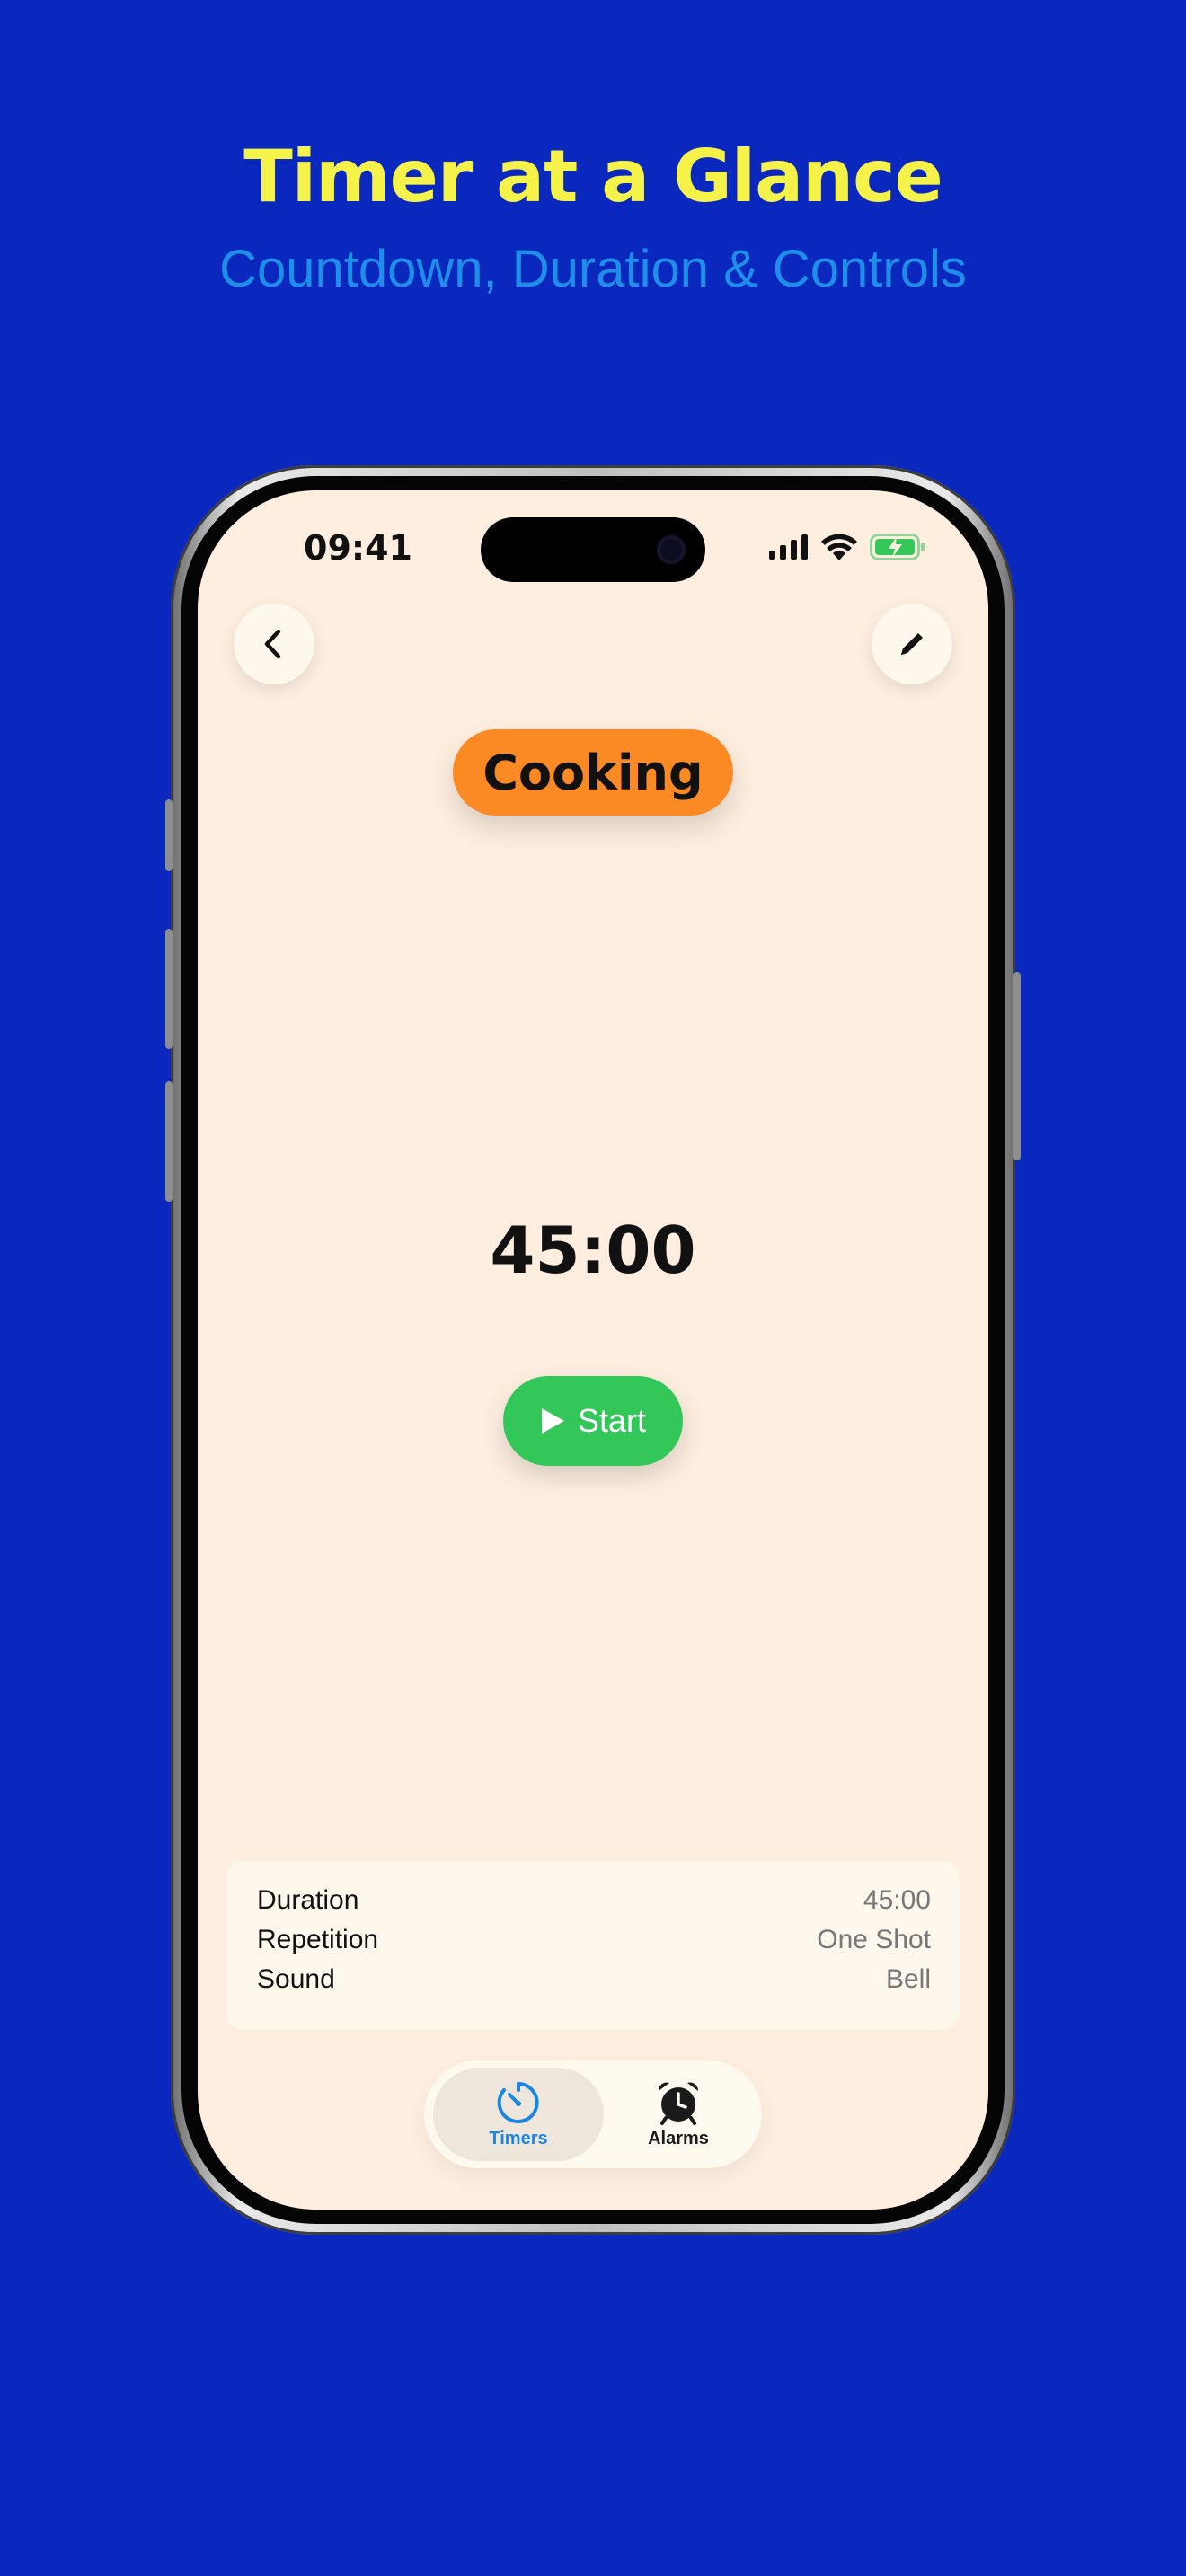  I want to click on volume-down-button, so click(169, 1141).